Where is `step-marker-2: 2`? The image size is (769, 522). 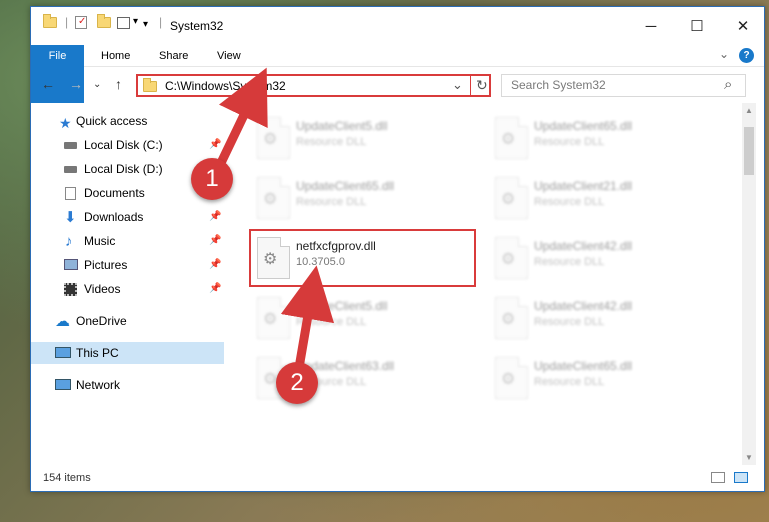
step-marker-2: 2 is located at coordinates (297, 383).